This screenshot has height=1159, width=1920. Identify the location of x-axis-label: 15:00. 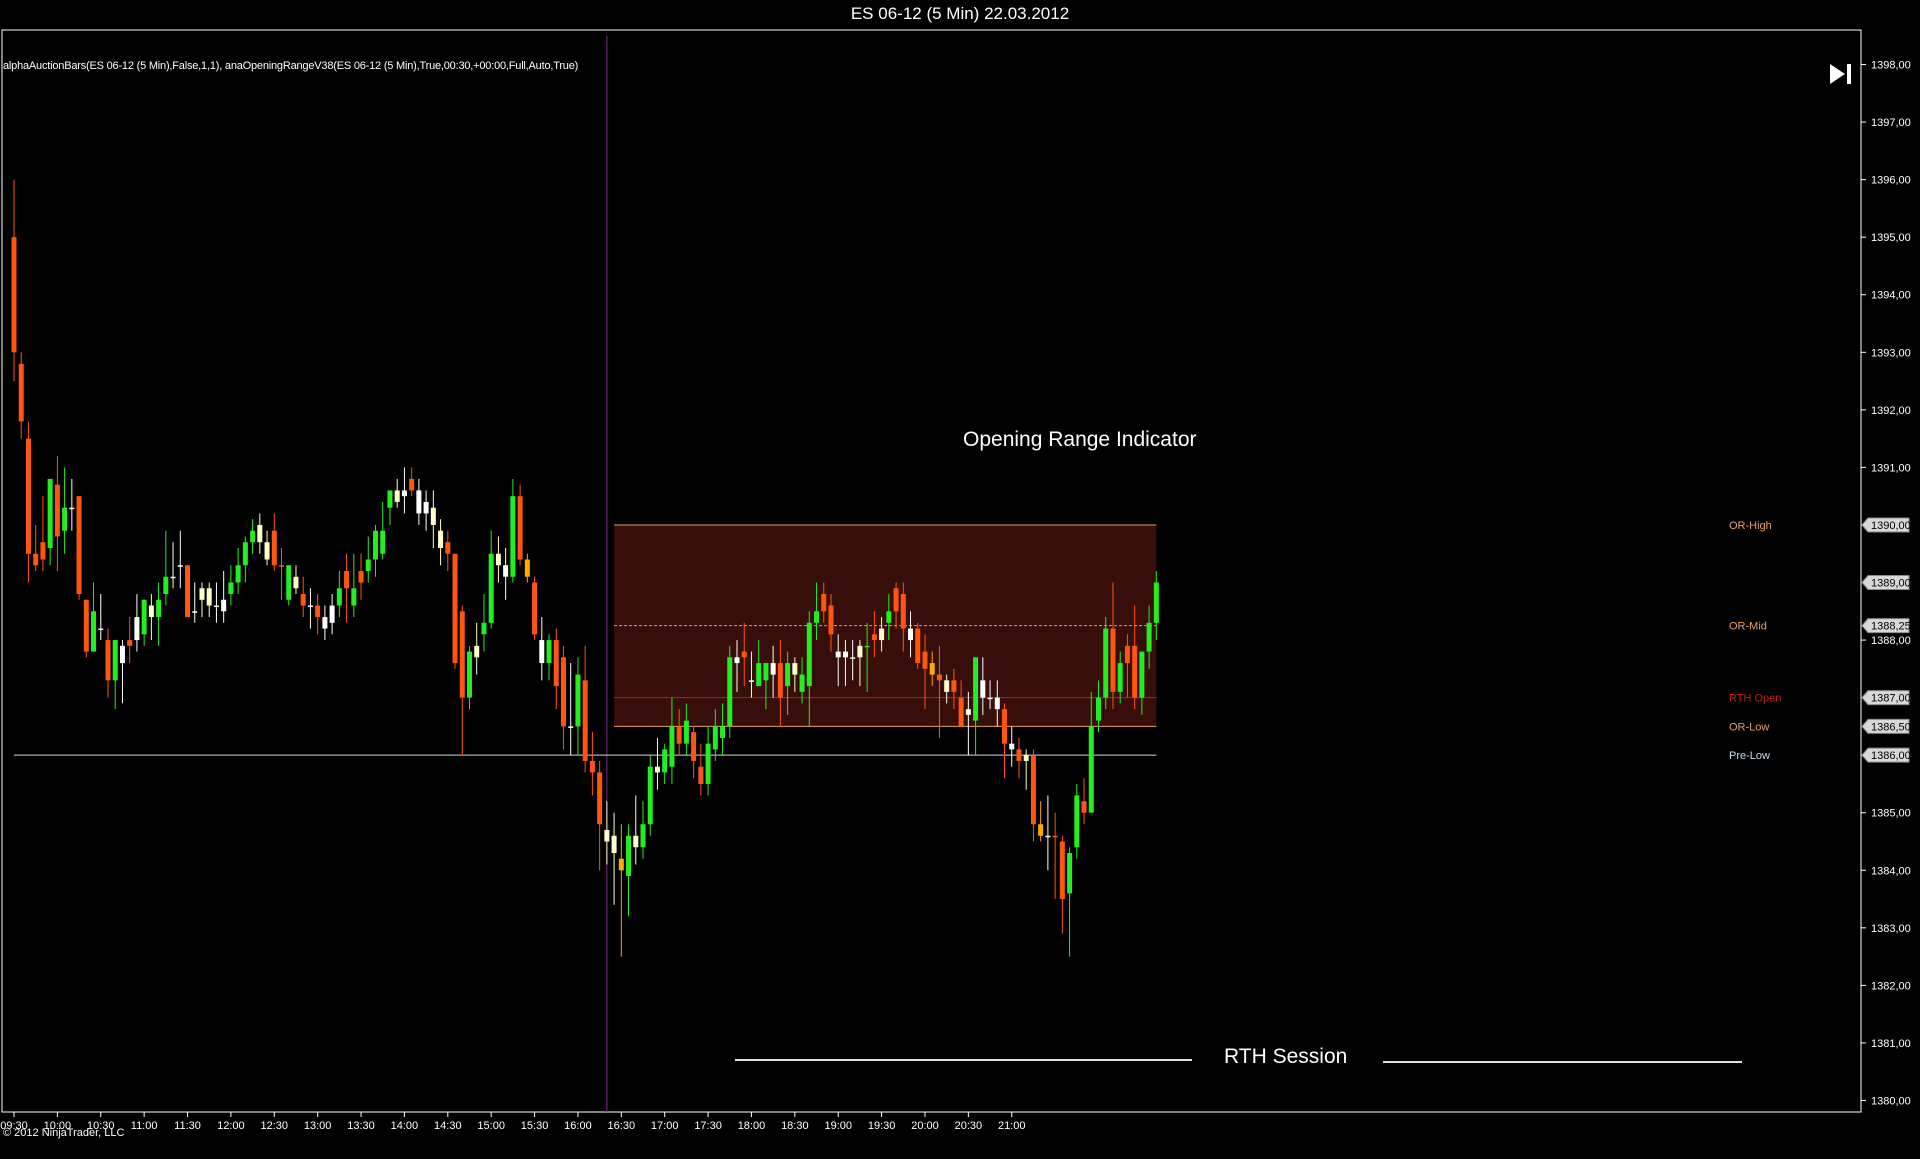
(491, 1126).